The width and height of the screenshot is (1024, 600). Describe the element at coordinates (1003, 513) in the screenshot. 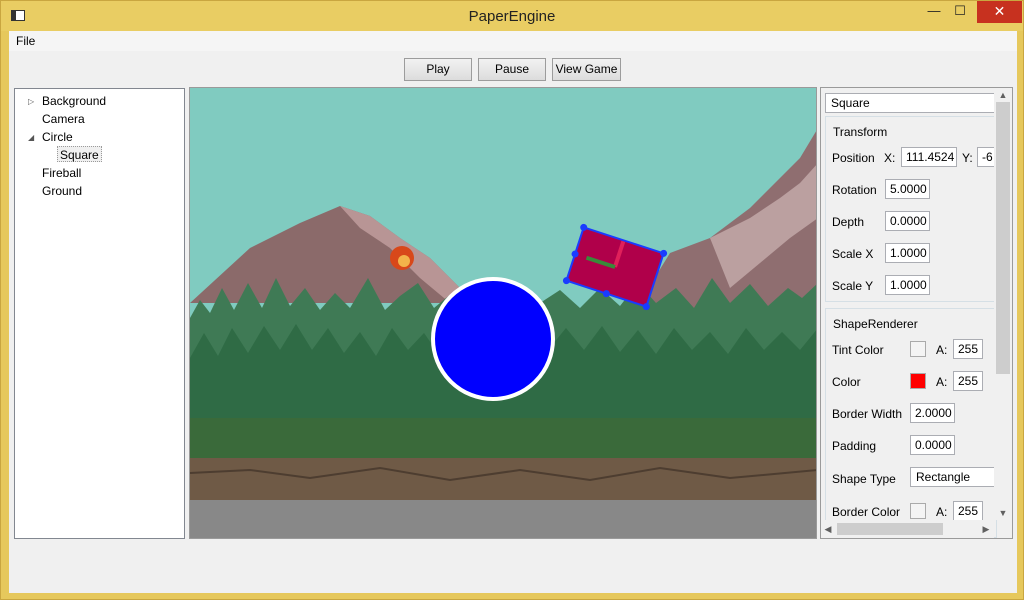

I see `scroll-down-arrow-icon: ▼` at that location.